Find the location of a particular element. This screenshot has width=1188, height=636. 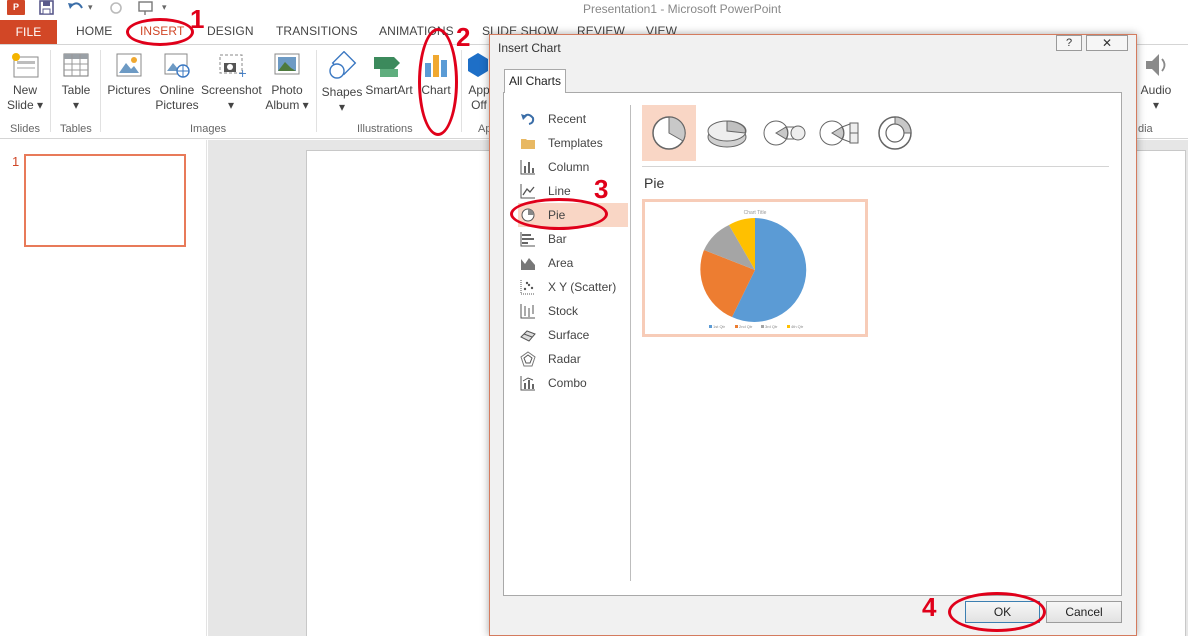

subtype-3d-pie is located at coordinates (727, 133).